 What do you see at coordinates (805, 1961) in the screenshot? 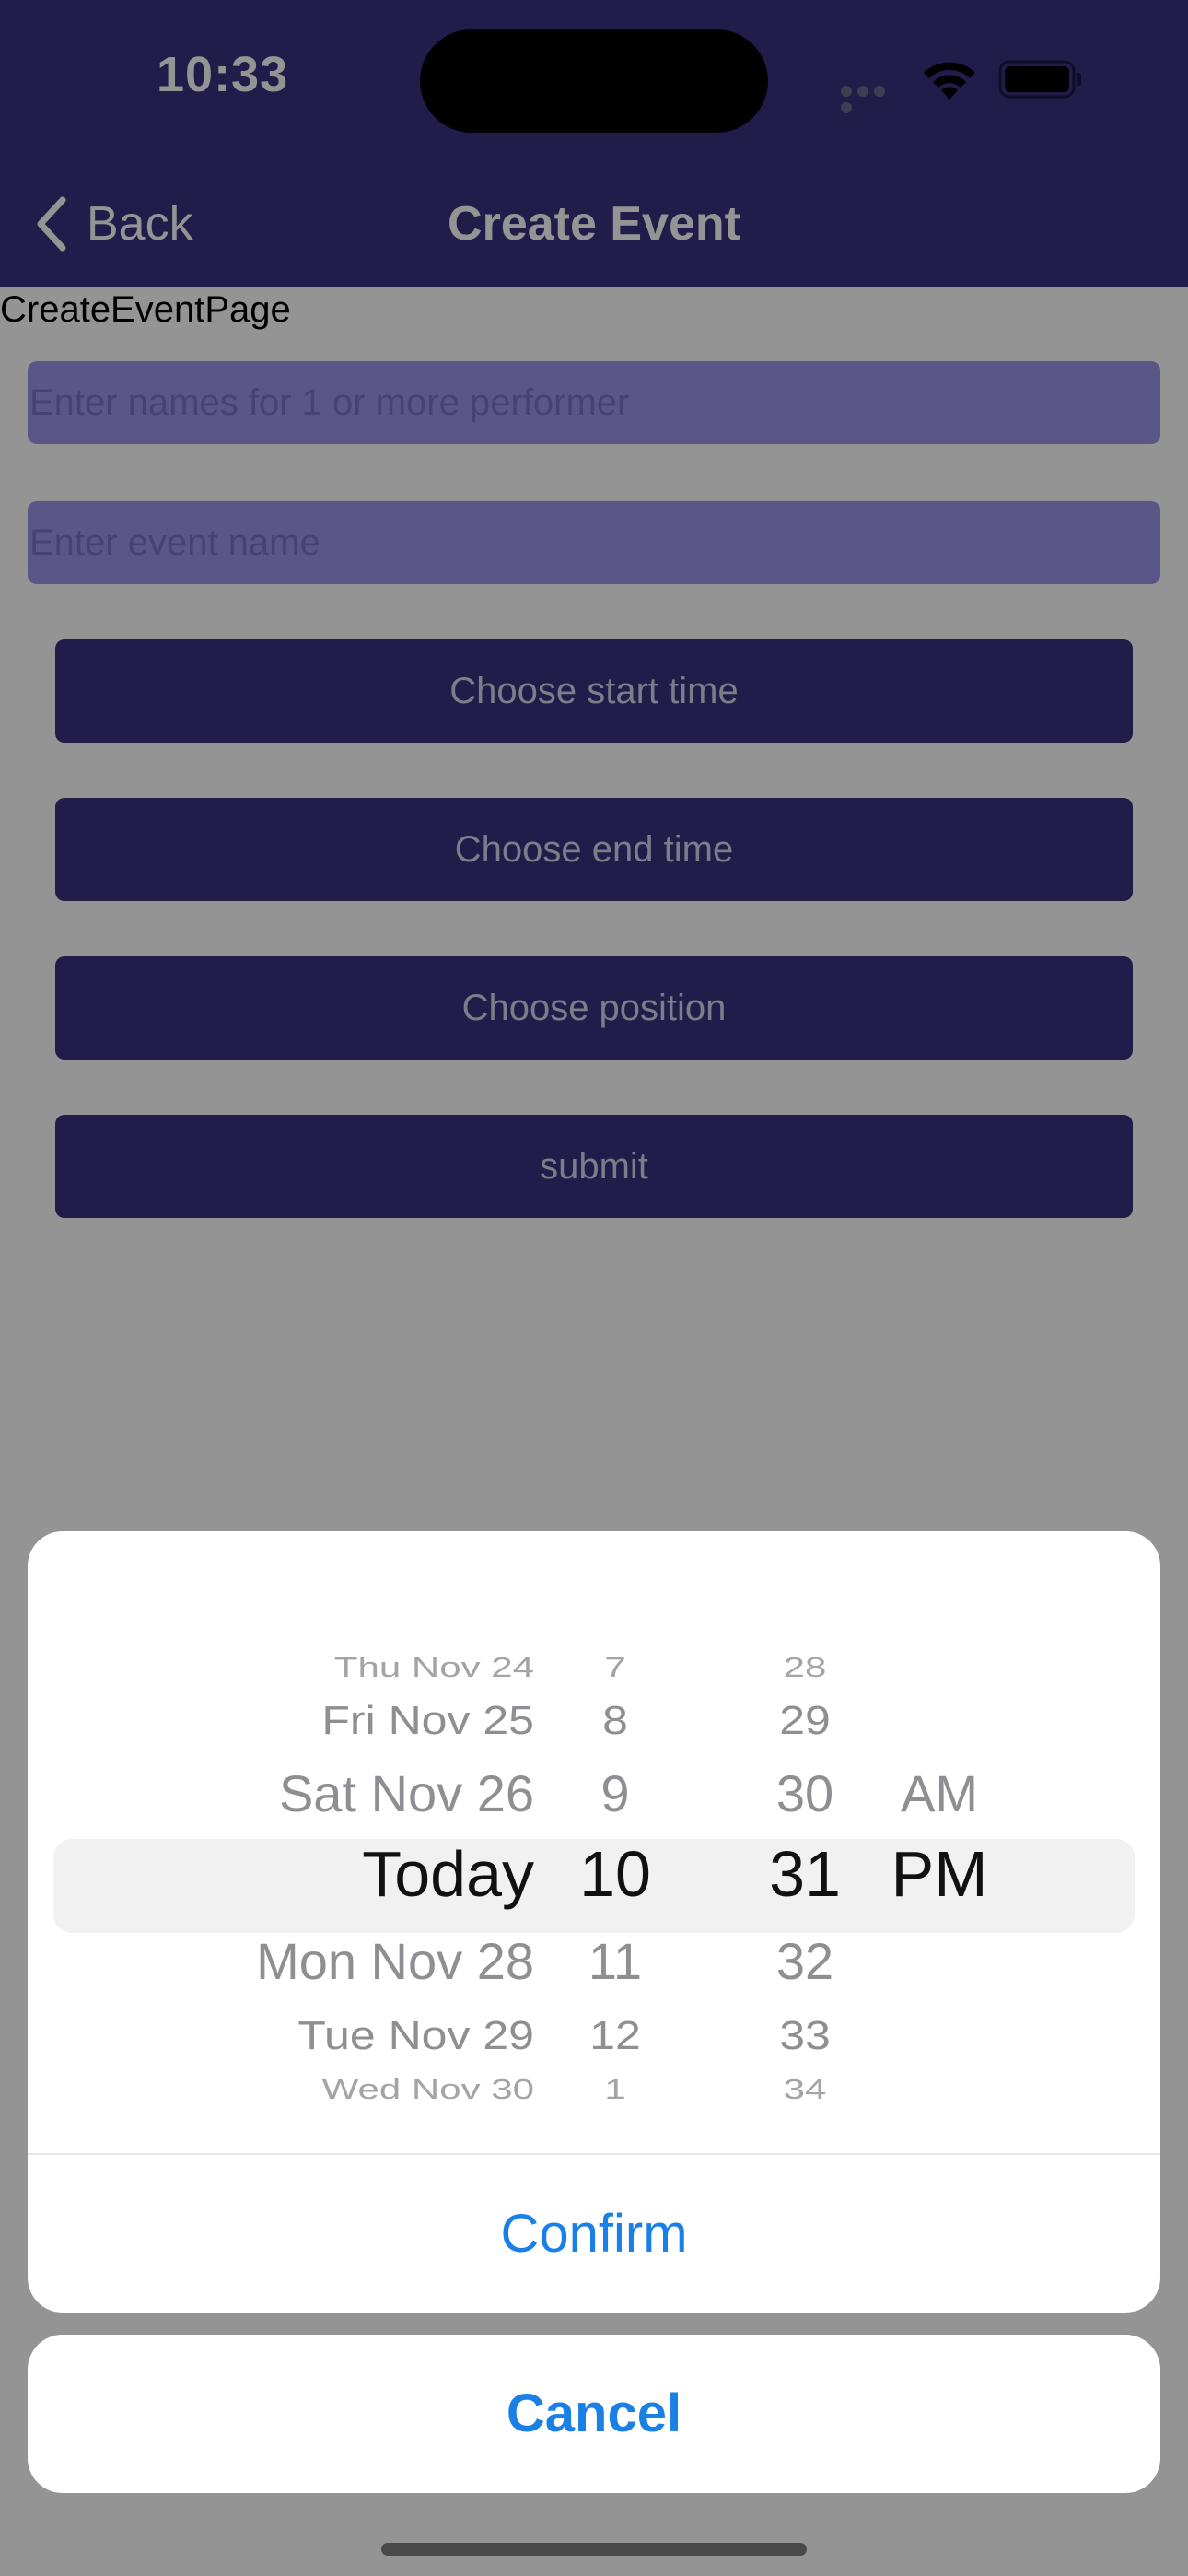
I see `minute-option: 32` at bounding box center [805, 1961].